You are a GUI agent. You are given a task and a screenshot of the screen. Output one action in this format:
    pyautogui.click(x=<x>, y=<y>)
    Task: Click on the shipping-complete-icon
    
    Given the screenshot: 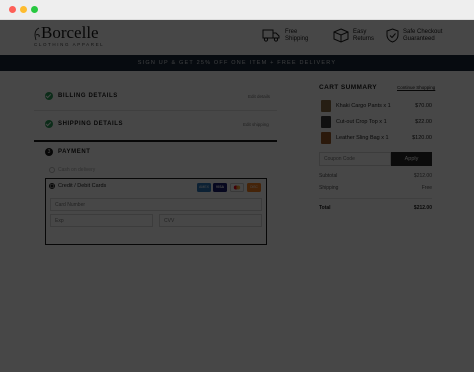 What is the action you would take?
    pyautogui.click(x=49, y=124)
    